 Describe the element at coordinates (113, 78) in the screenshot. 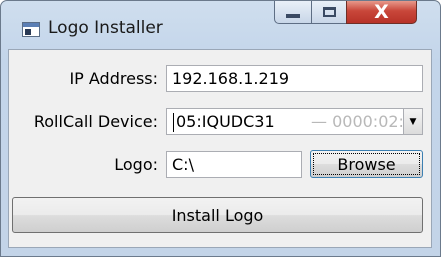

I see `ip-address-label: IP Address:` at that location.